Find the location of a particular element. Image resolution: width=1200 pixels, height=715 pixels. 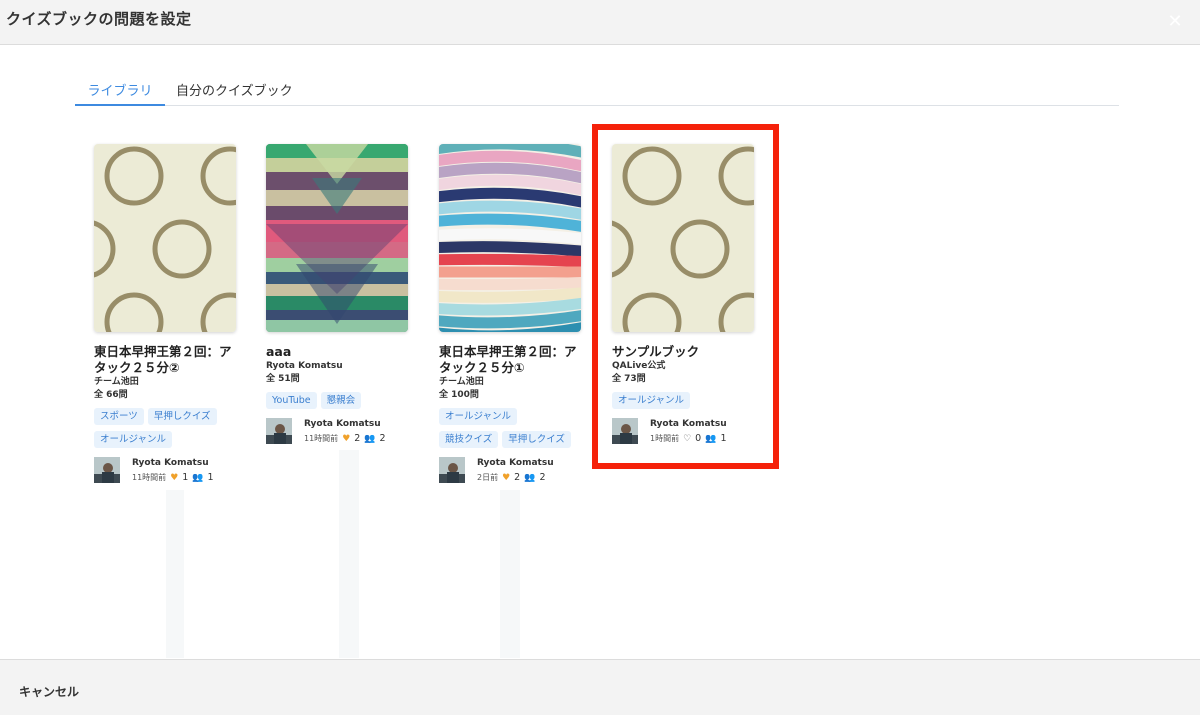

tag-list: オールジャンル 競技クイズ 早押しクイズ is located at coordinates (510, 428).